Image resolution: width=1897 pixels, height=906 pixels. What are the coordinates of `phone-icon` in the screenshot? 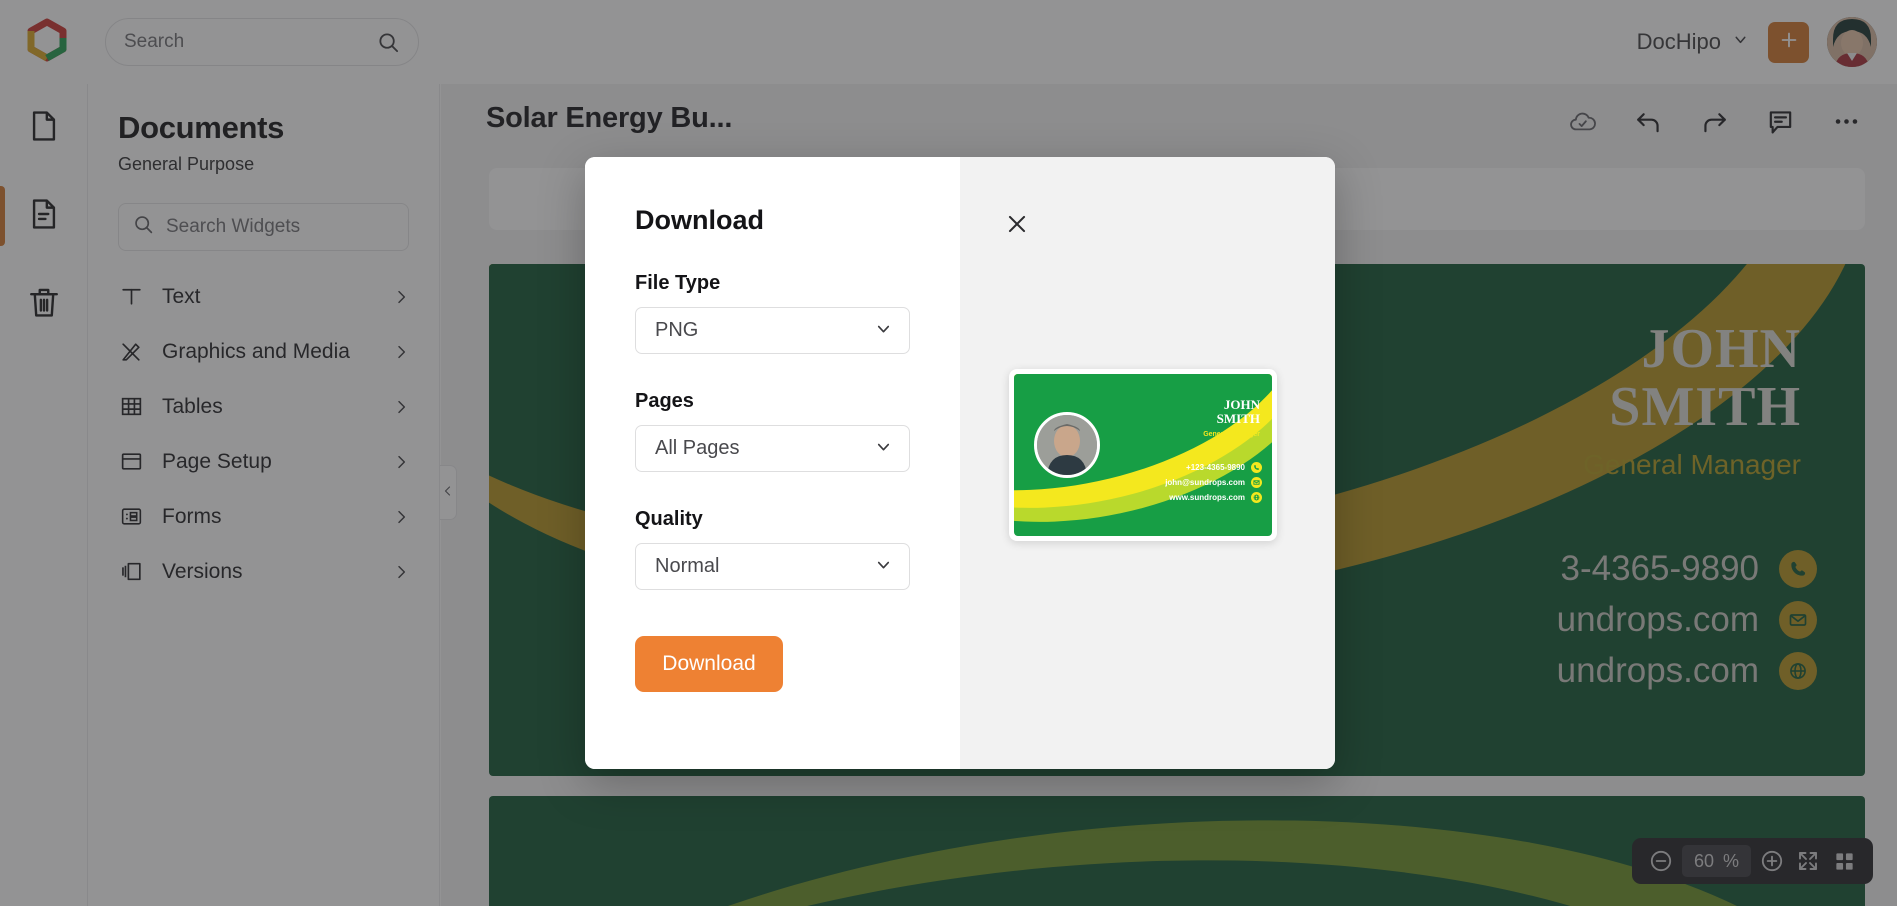 It's located at (1256, 467).